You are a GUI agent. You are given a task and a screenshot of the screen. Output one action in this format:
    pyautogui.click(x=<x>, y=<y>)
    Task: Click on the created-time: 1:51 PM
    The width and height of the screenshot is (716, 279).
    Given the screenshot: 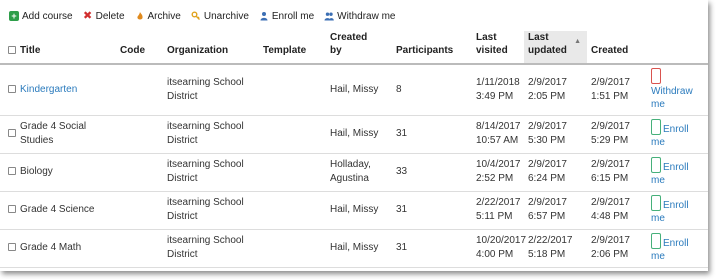 What is the action you would take?
    pyautogui.click(x=610, y=96)
    